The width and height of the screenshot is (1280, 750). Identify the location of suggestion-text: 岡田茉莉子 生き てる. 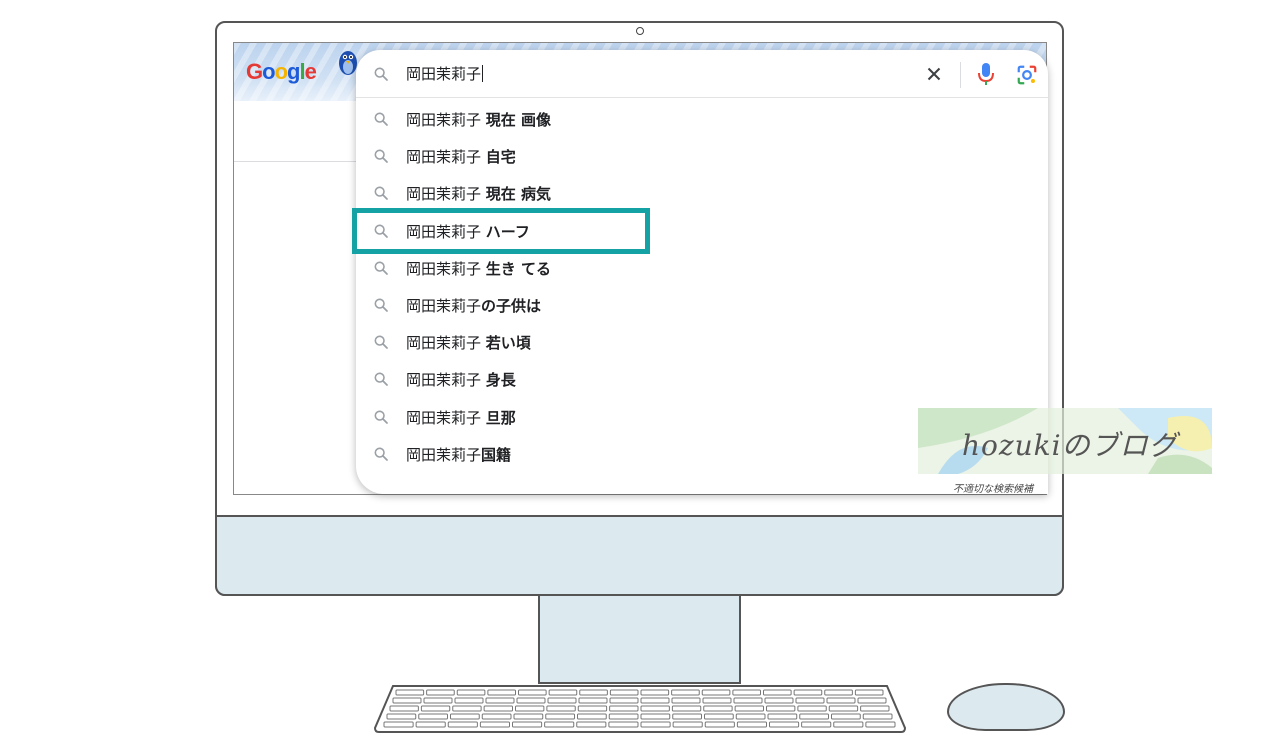
(478, 268).